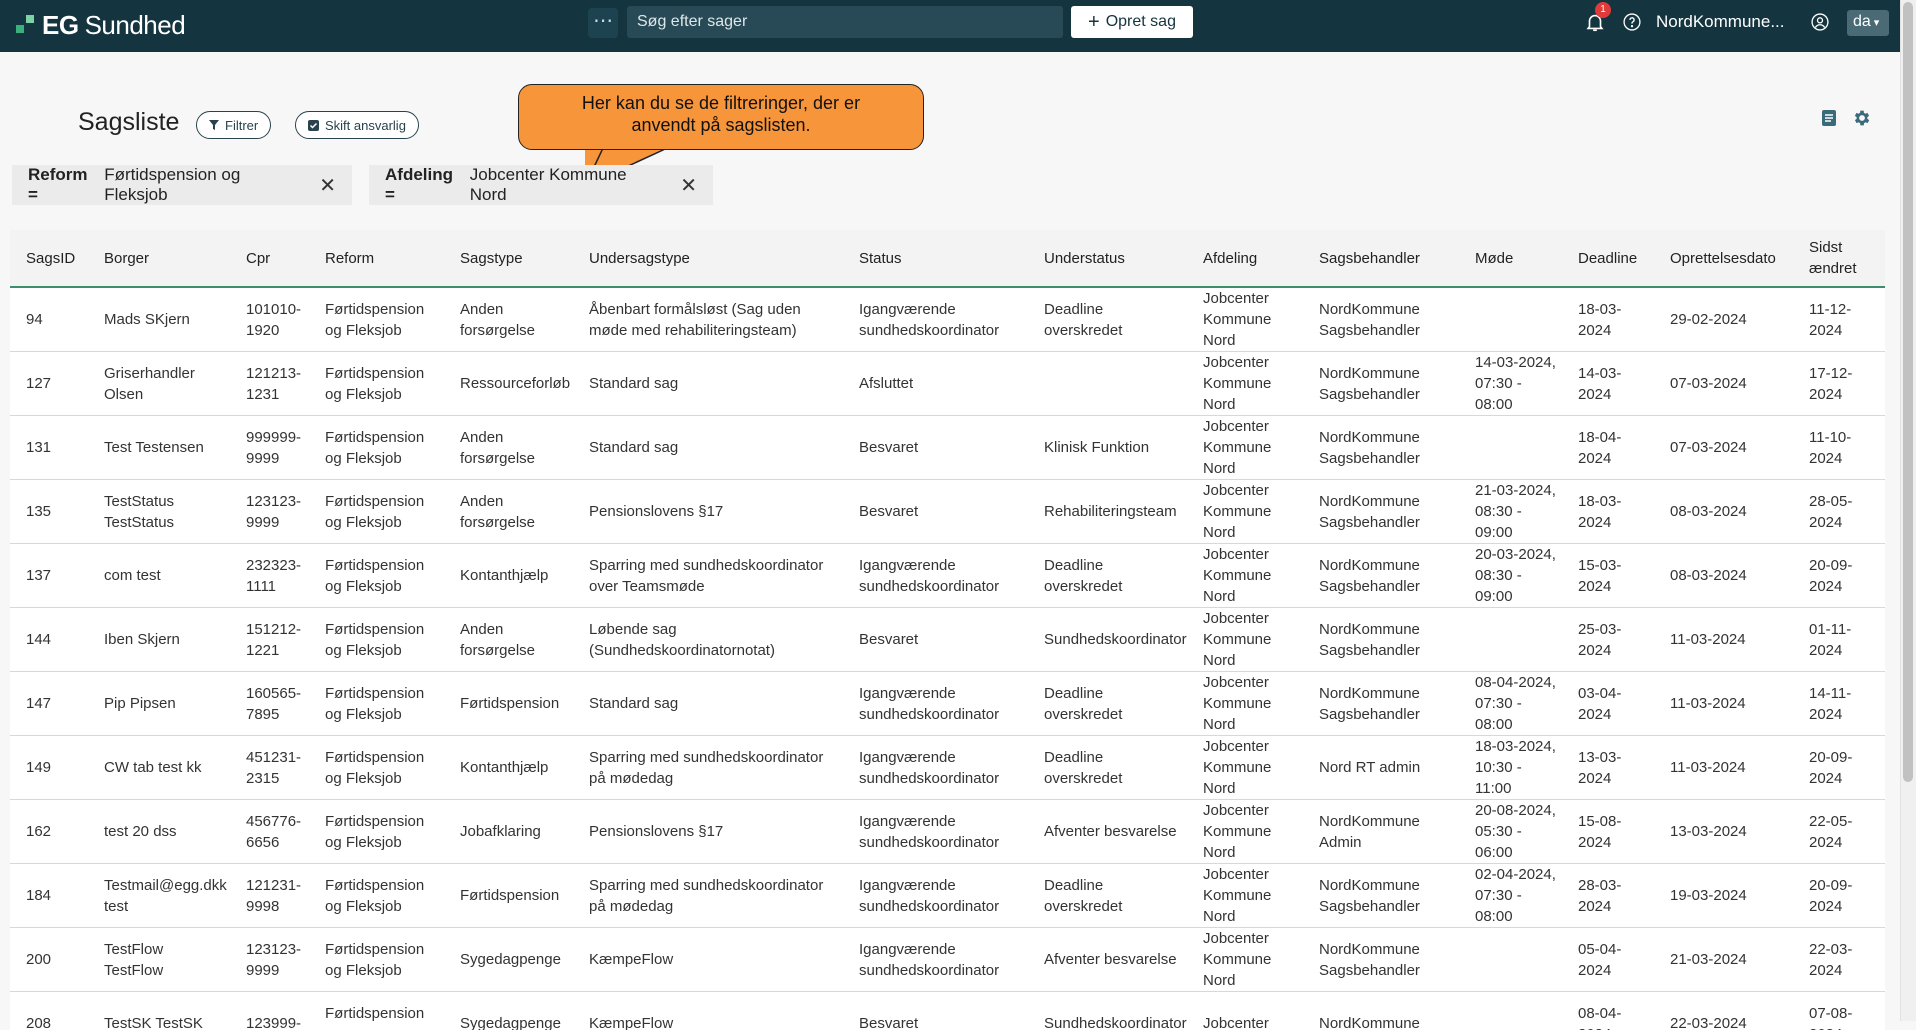  I want to click on change-responsible-button: Skift ansvarlig, so click(357, 125).